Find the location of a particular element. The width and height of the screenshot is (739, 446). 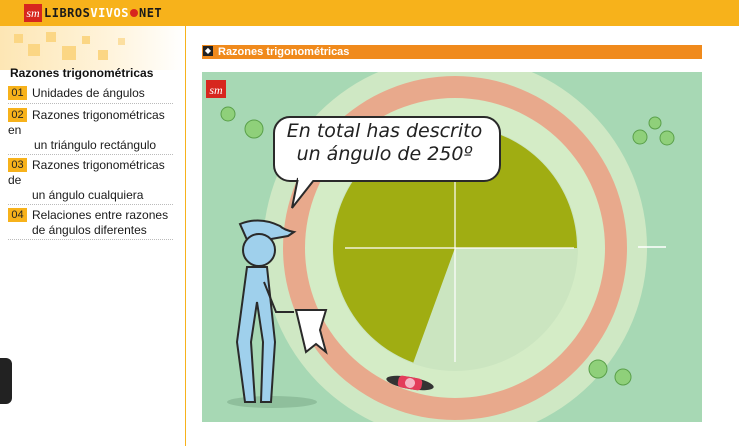

sidebar-divider is located at coordinates (185, 236).